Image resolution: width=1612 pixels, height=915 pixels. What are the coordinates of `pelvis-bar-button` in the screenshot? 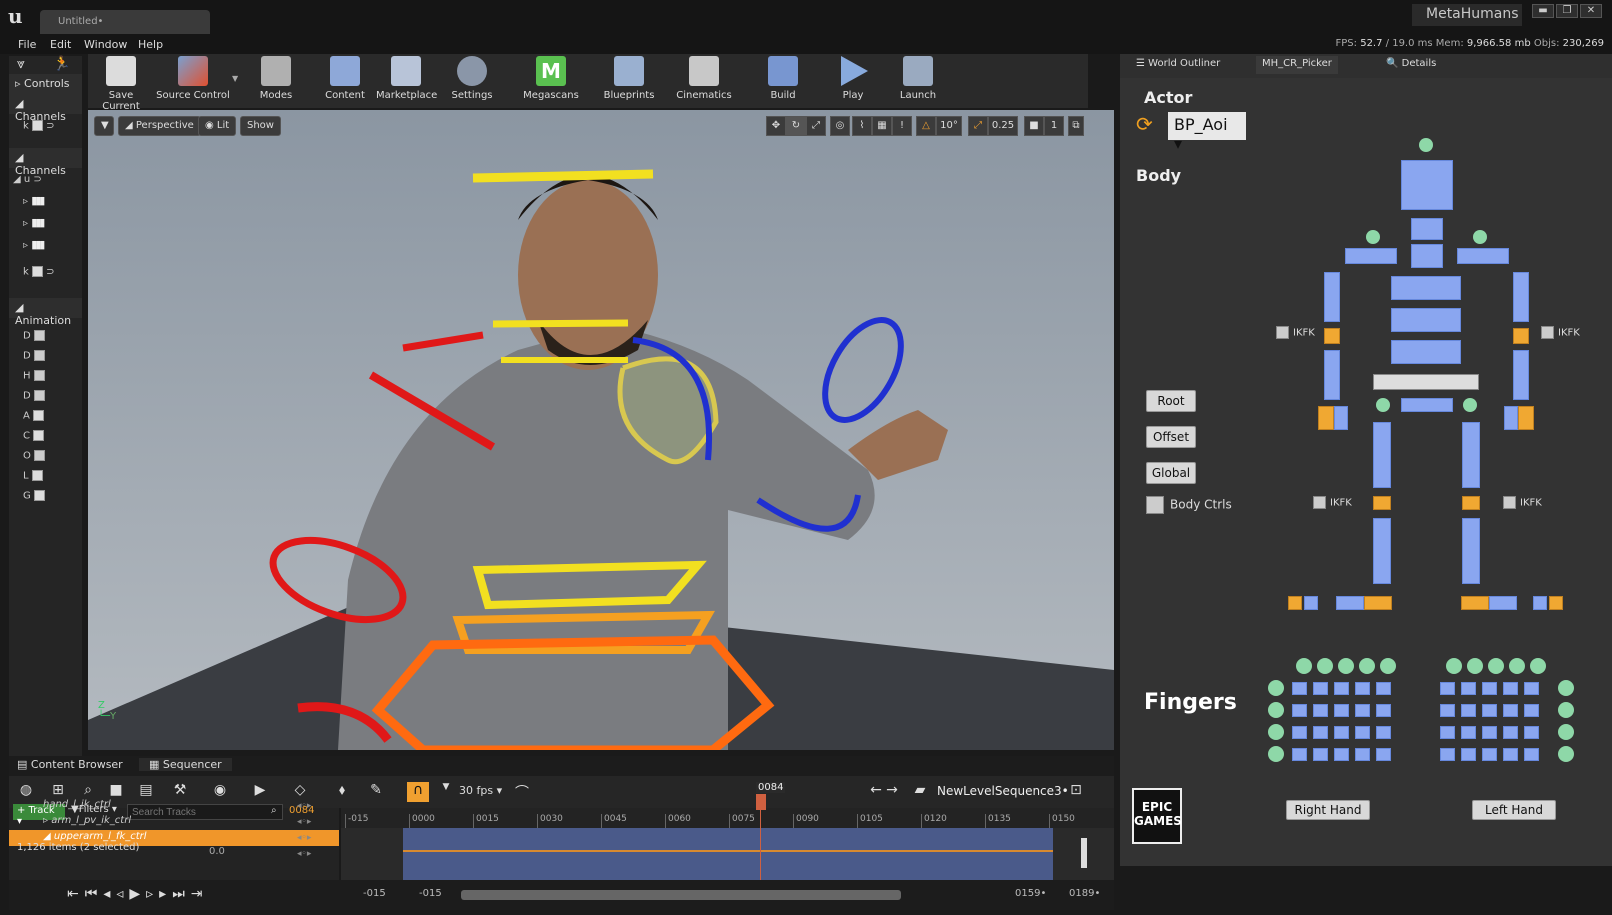 It's located at (1426, 382).